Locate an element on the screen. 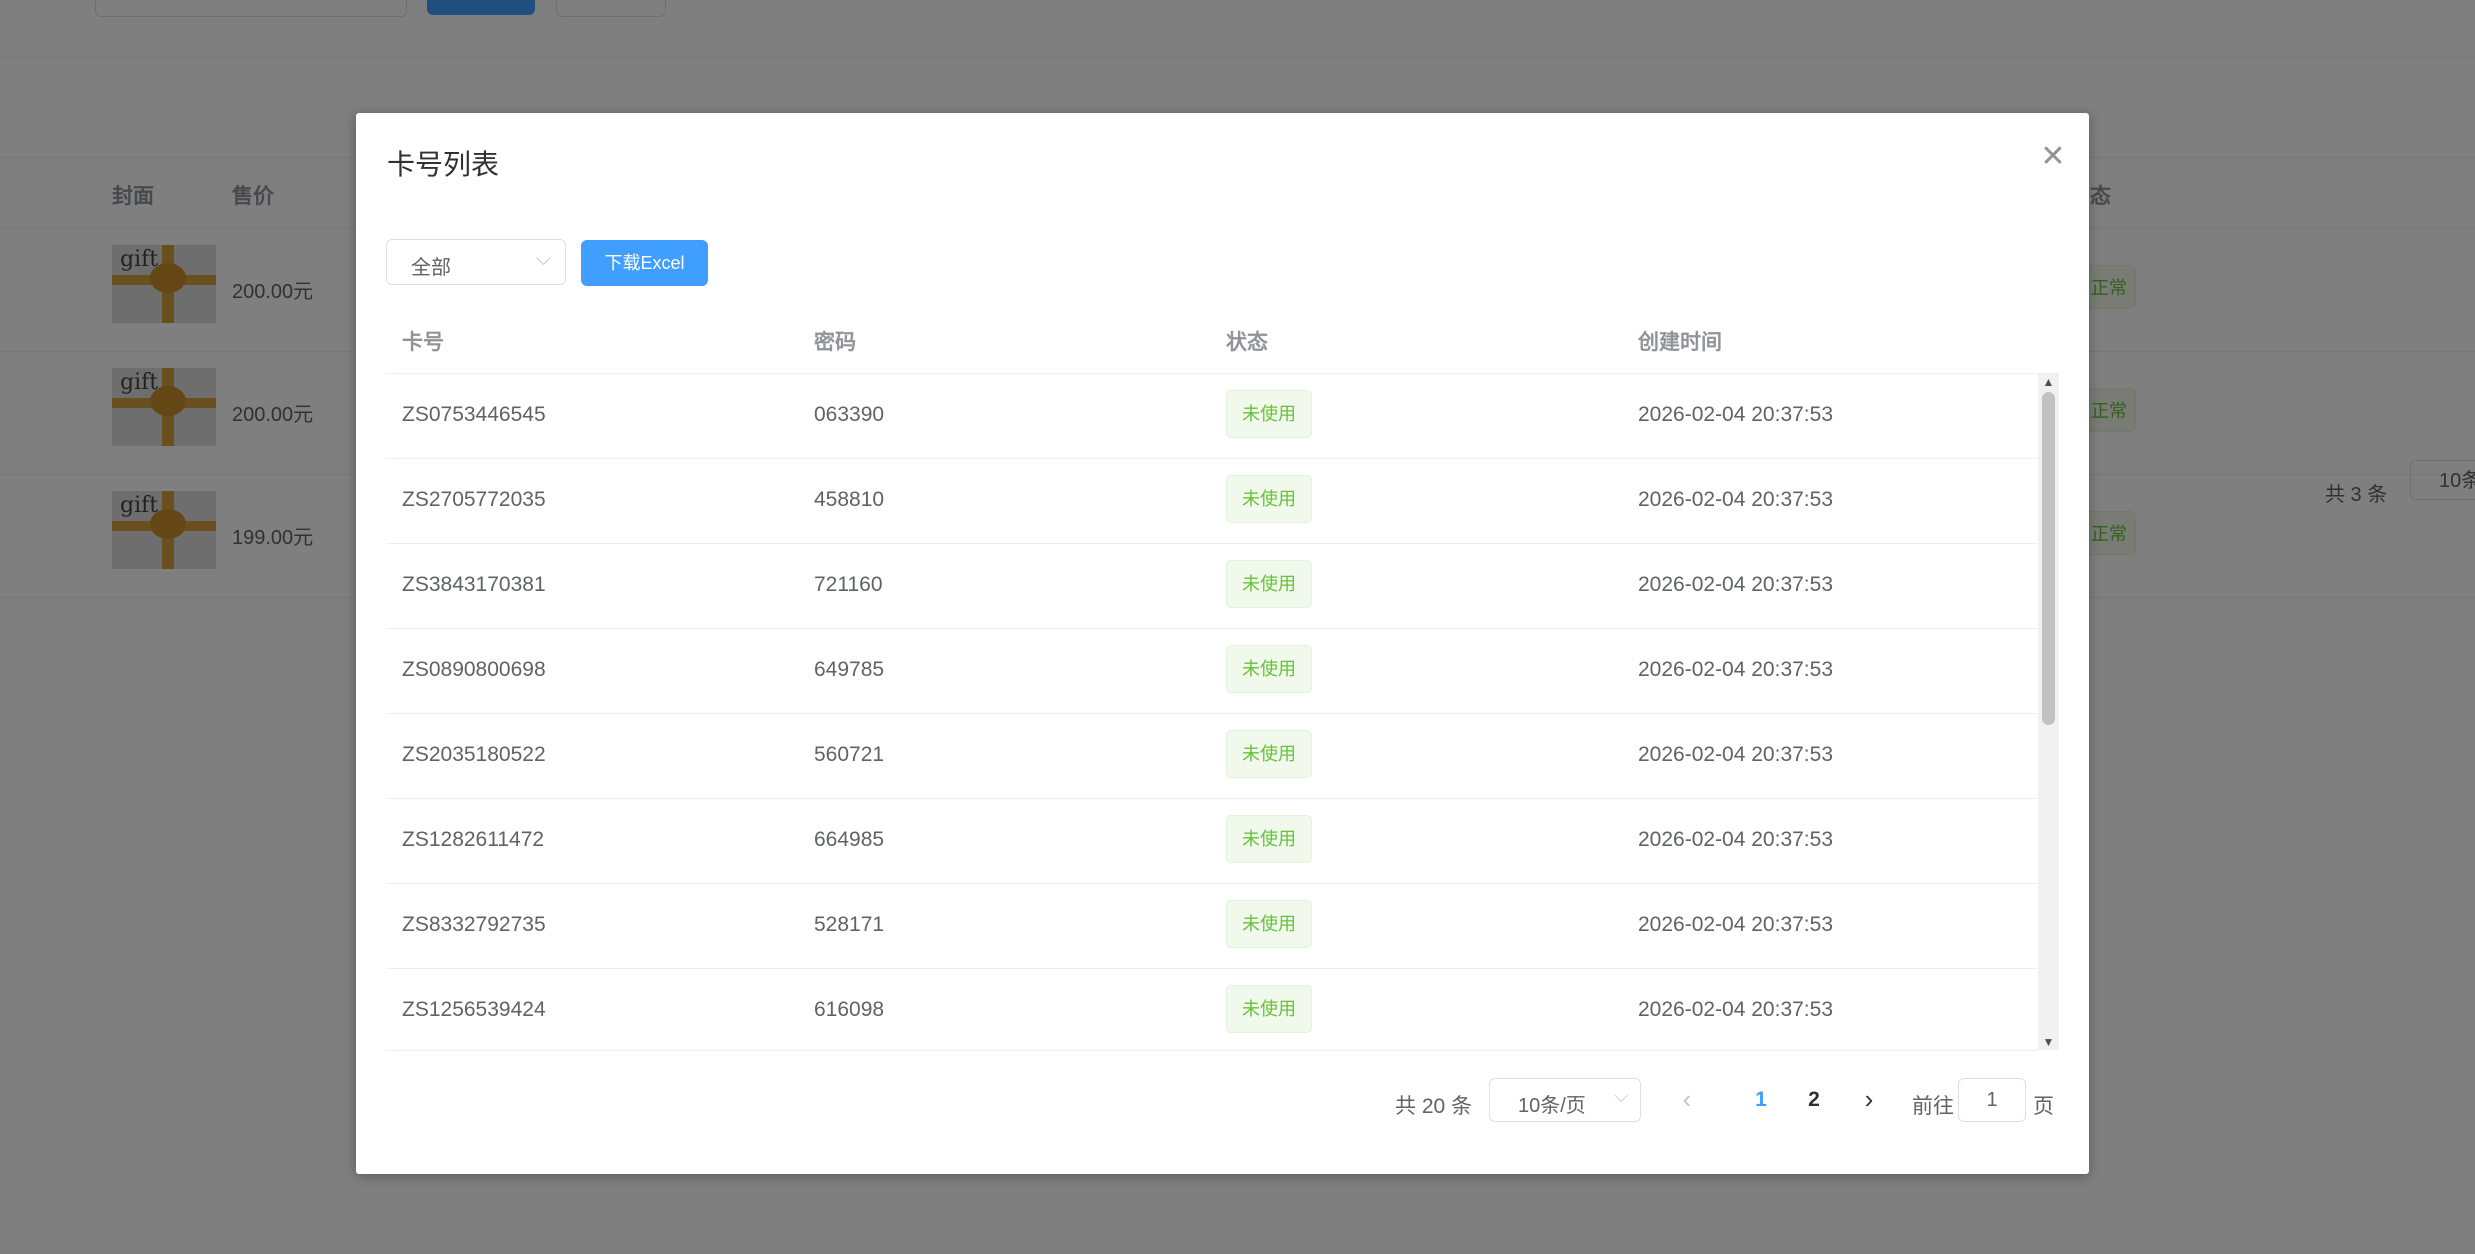 This screenshot has width=2475, height=1254. table-scrollbar: ▲ ▼ is located at coordinates (2048, 712).